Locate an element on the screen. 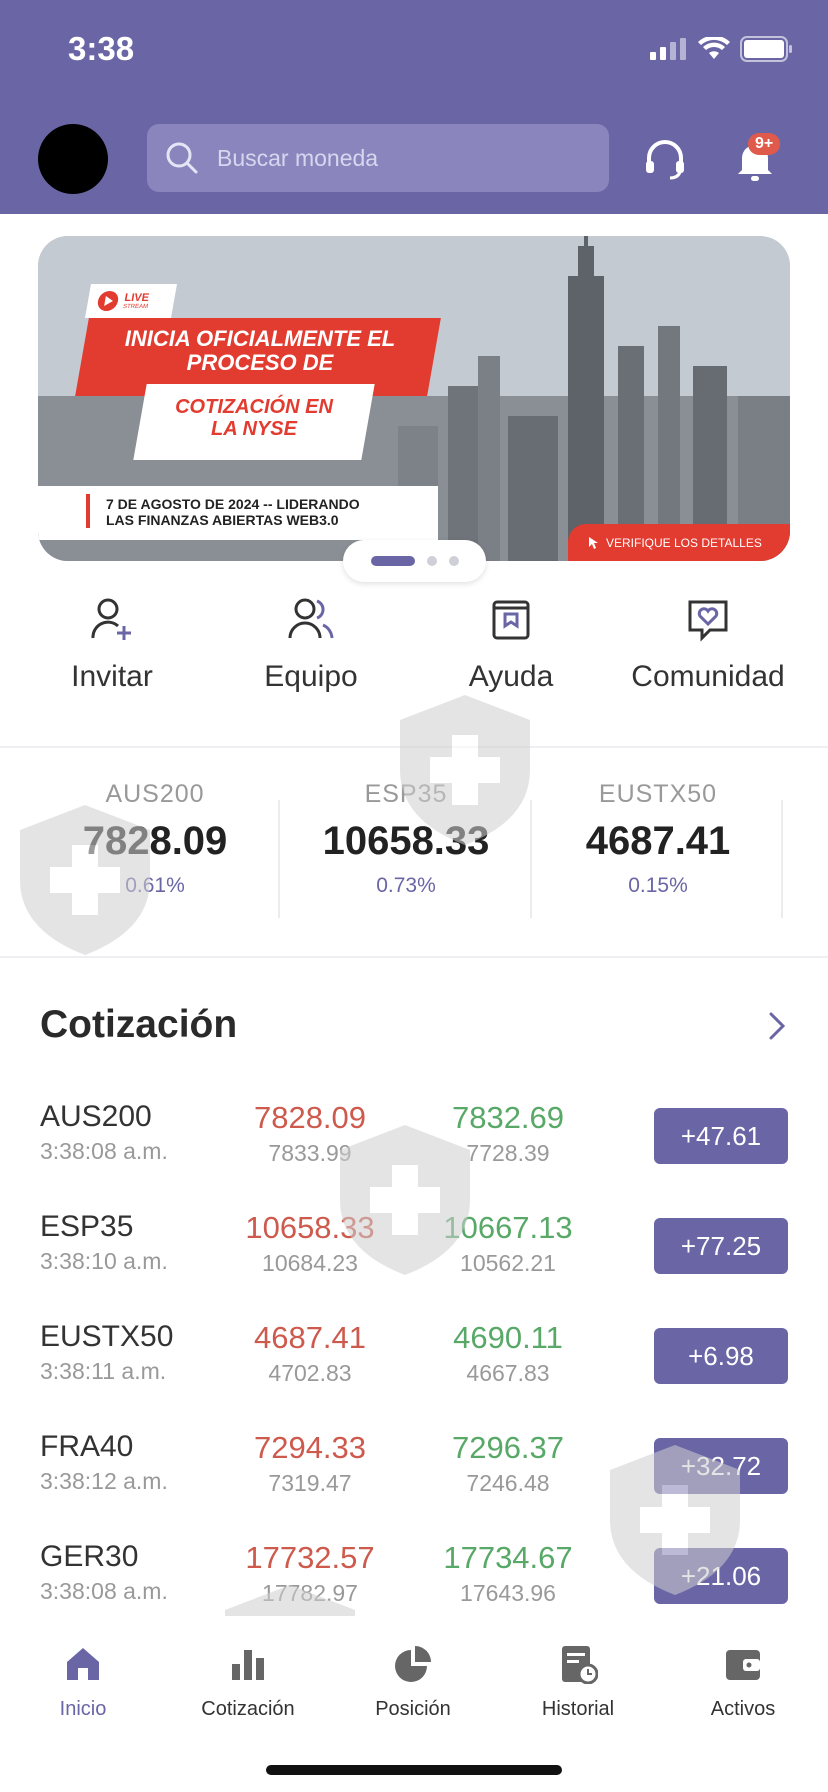  banner-date-accent is located at coordinates (88, 511).